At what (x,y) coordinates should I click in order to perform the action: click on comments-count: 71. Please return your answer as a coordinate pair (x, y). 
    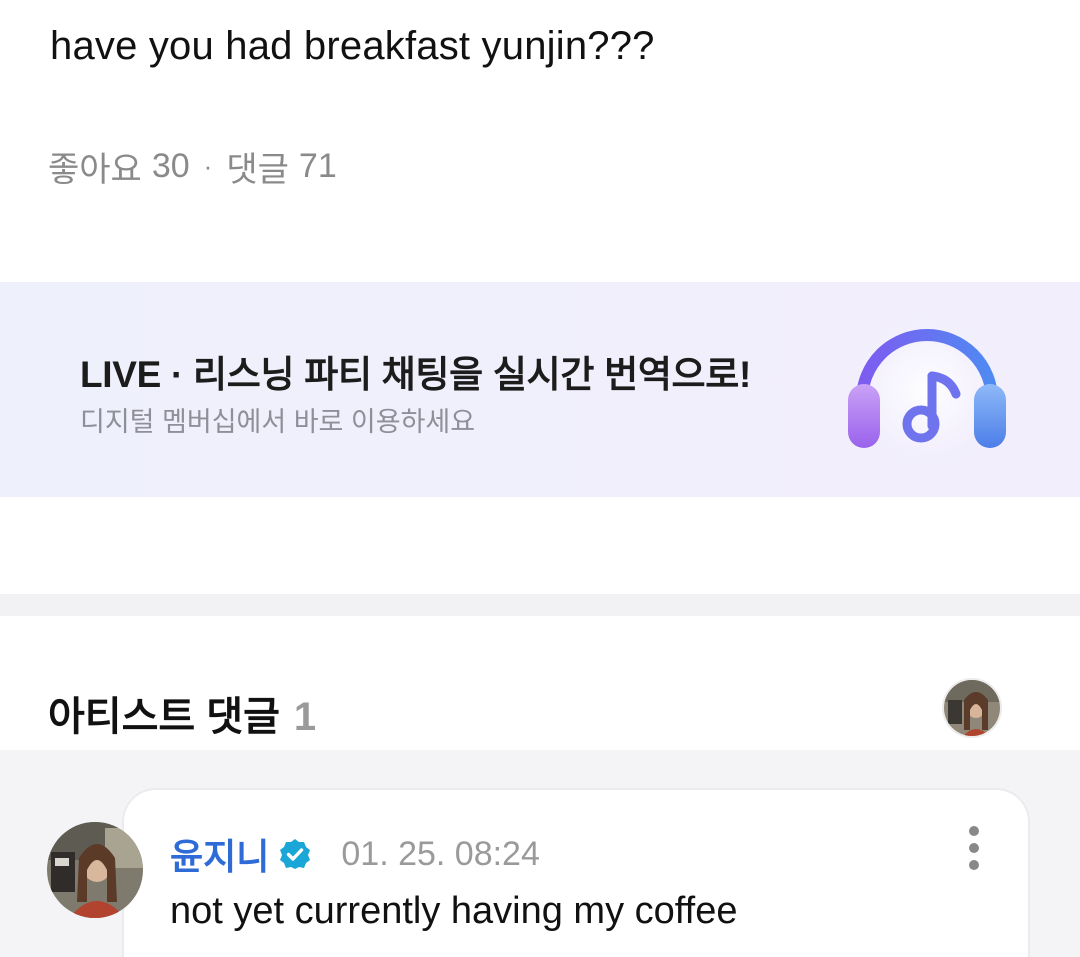
    Looking at the image, I should click on (318, 166).